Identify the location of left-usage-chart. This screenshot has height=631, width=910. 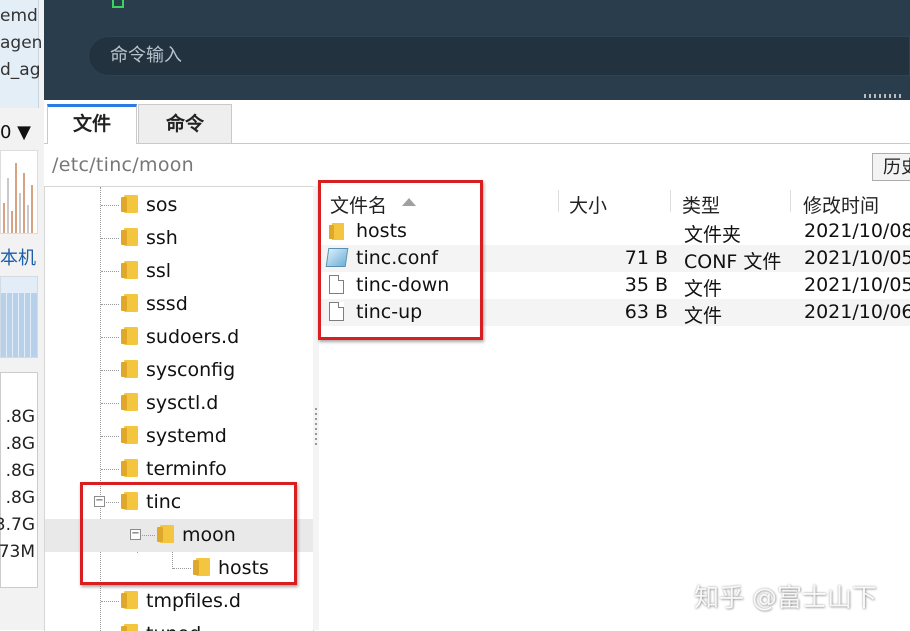
(19, 192).